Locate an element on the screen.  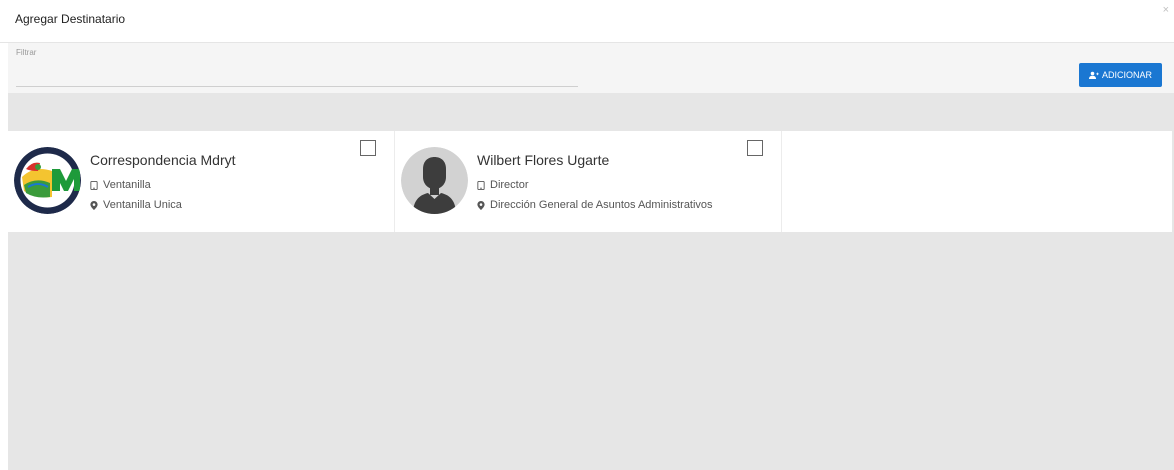
recipient-name: Wilbert Flores Ugarte is located at coordinates (543, 160).